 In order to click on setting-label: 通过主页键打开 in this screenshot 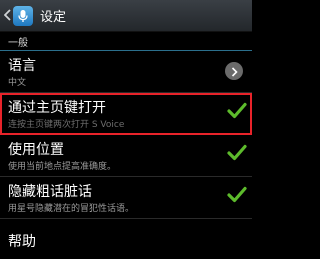, I will do `click(57, 108)`.